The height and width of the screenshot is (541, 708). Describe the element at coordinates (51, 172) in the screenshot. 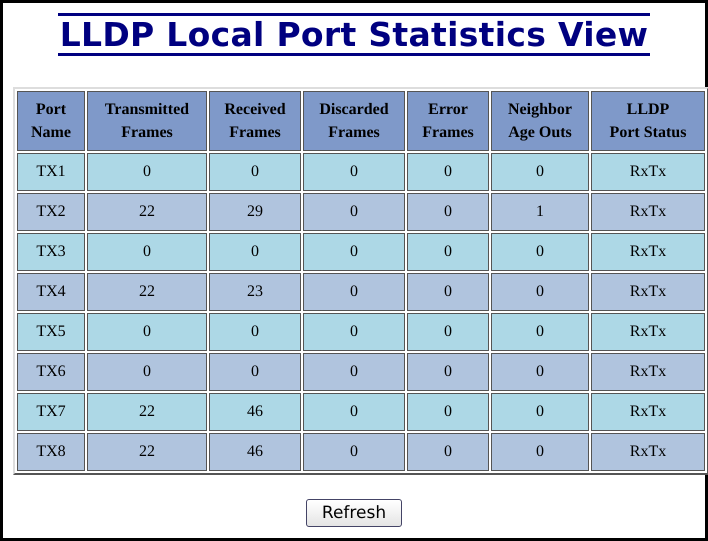

I see `table-cell: TX1` at that location.